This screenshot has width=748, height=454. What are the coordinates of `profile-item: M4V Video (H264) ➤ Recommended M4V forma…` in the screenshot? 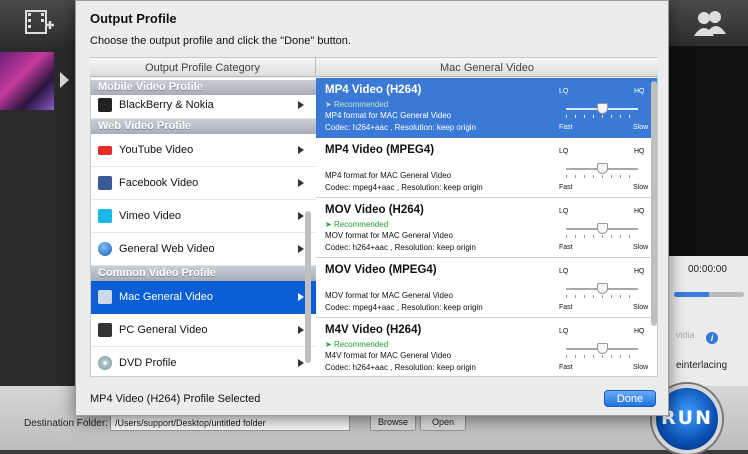 It's located at (486, 347).